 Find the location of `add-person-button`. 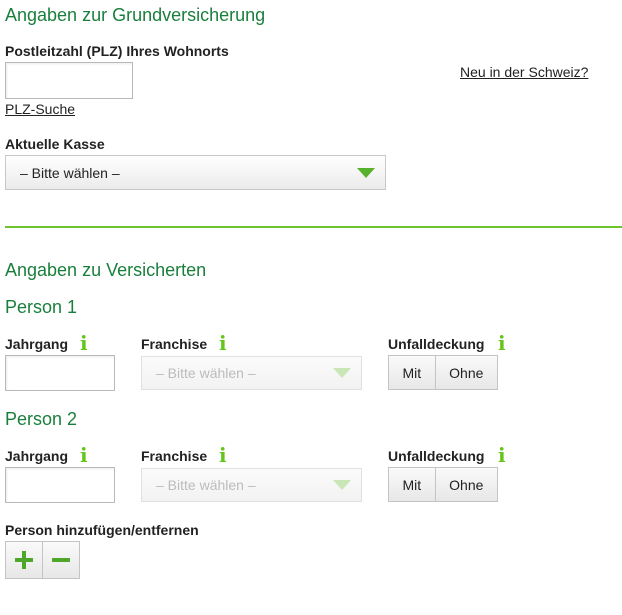

add-person-button is located at coordinates (24, 560).